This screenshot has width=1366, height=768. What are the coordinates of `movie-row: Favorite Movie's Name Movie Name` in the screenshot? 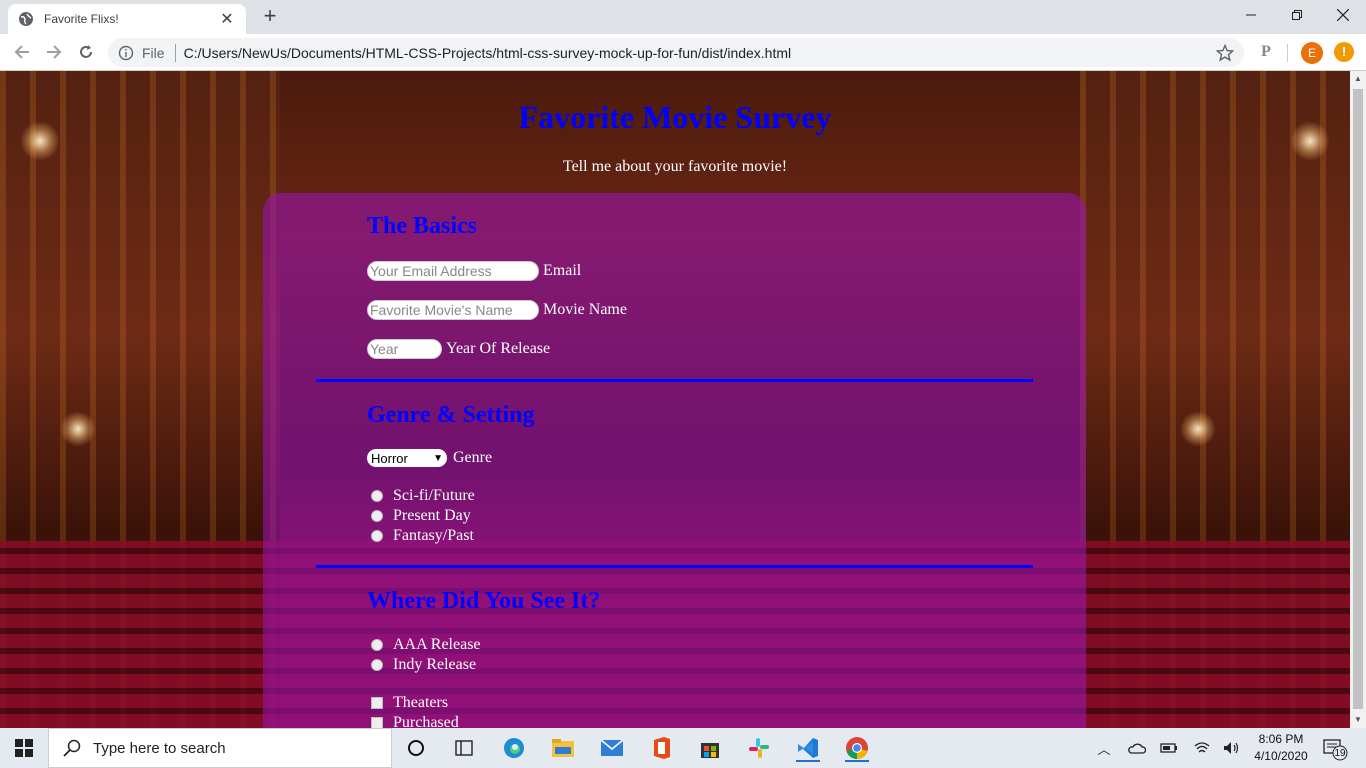 It's located at (497, 310).